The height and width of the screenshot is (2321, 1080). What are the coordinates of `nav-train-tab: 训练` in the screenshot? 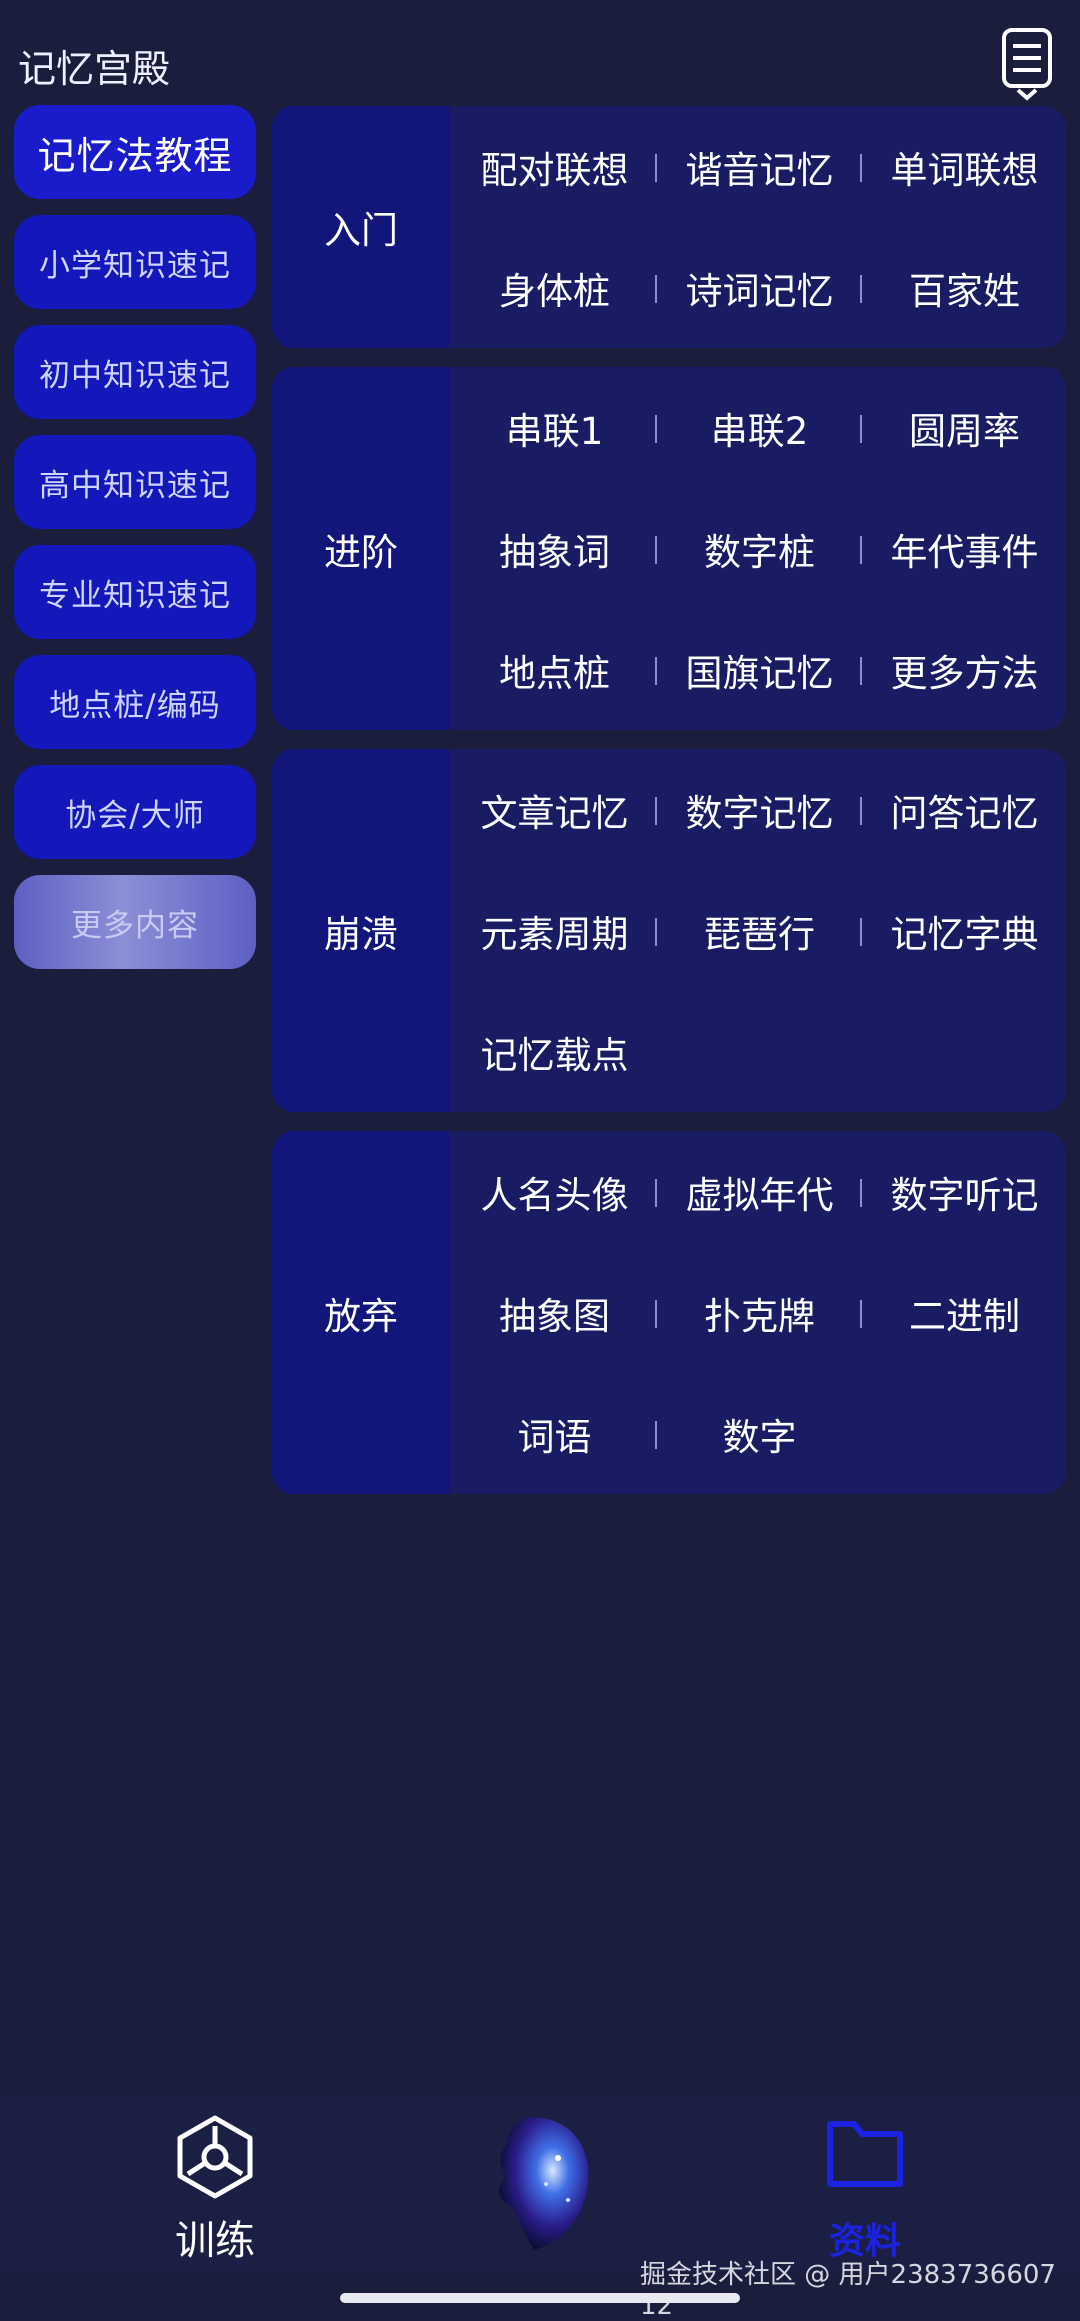 It's located at (215, 2184).